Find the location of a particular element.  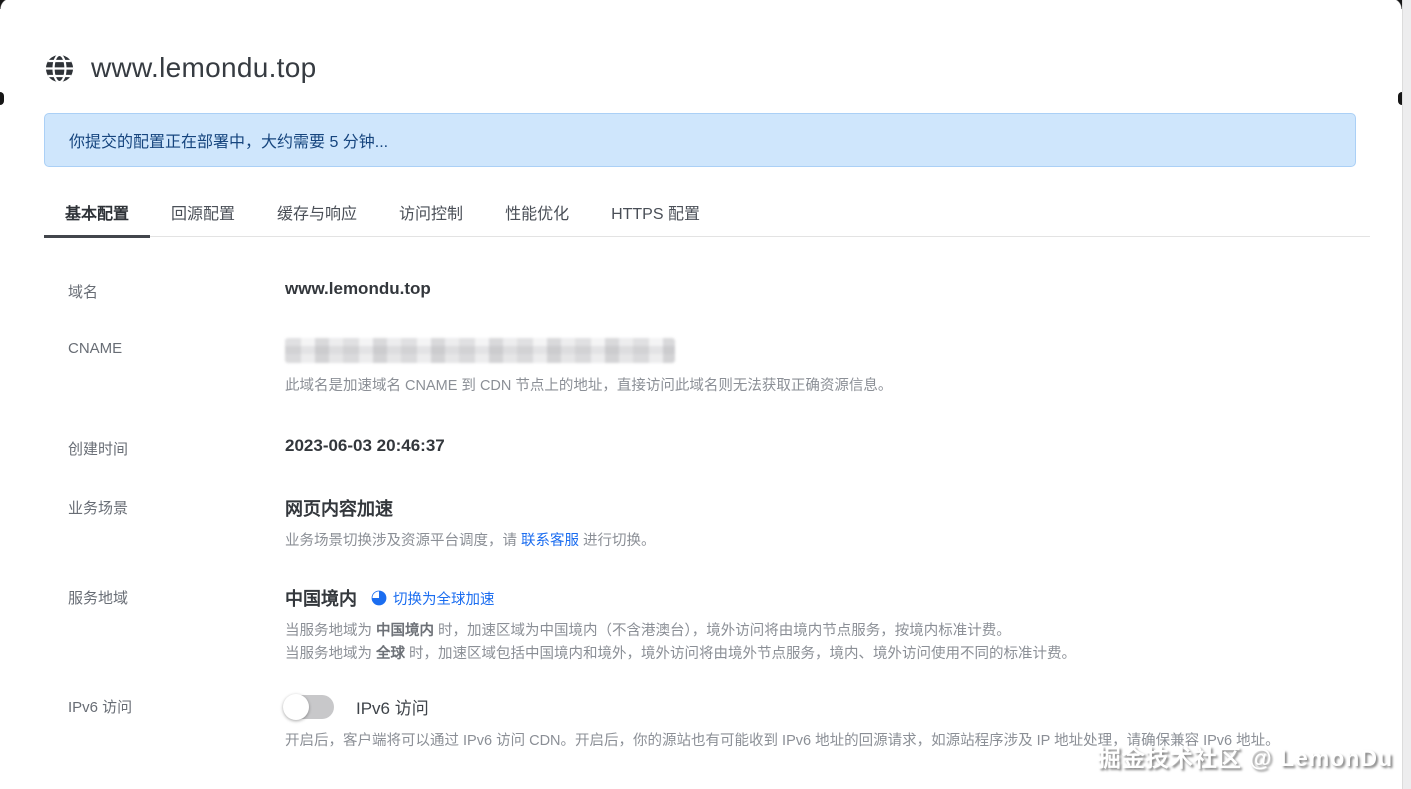

field-domain-label: 域名 is located at coordinates (83, 292).